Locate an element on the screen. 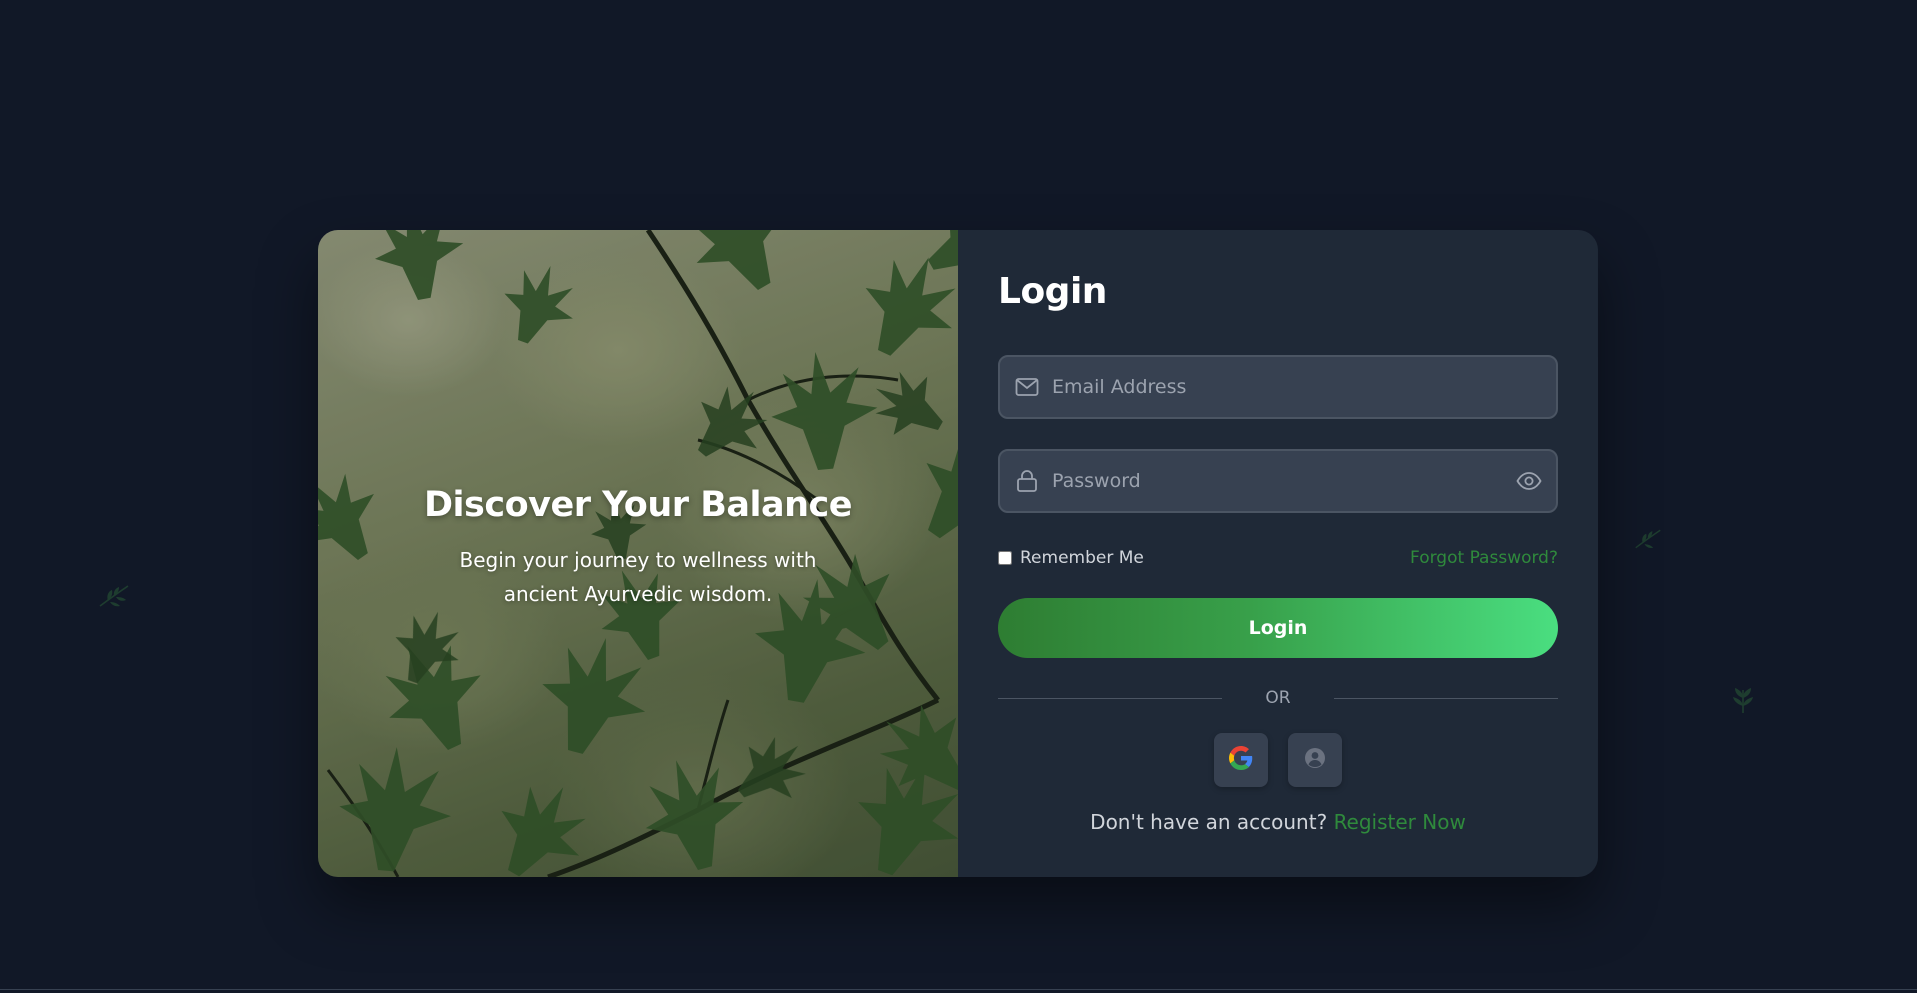  password-field is located at coordinates (1278, 481).